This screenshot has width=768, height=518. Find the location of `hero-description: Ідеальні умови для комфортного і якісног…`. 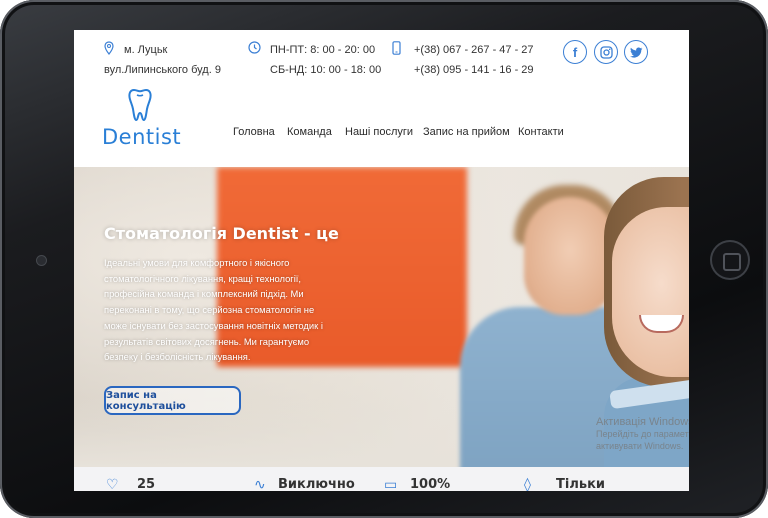

hero-description: Ідеальні умови для комфортного і якісног… is located at coordinates (220, 310).